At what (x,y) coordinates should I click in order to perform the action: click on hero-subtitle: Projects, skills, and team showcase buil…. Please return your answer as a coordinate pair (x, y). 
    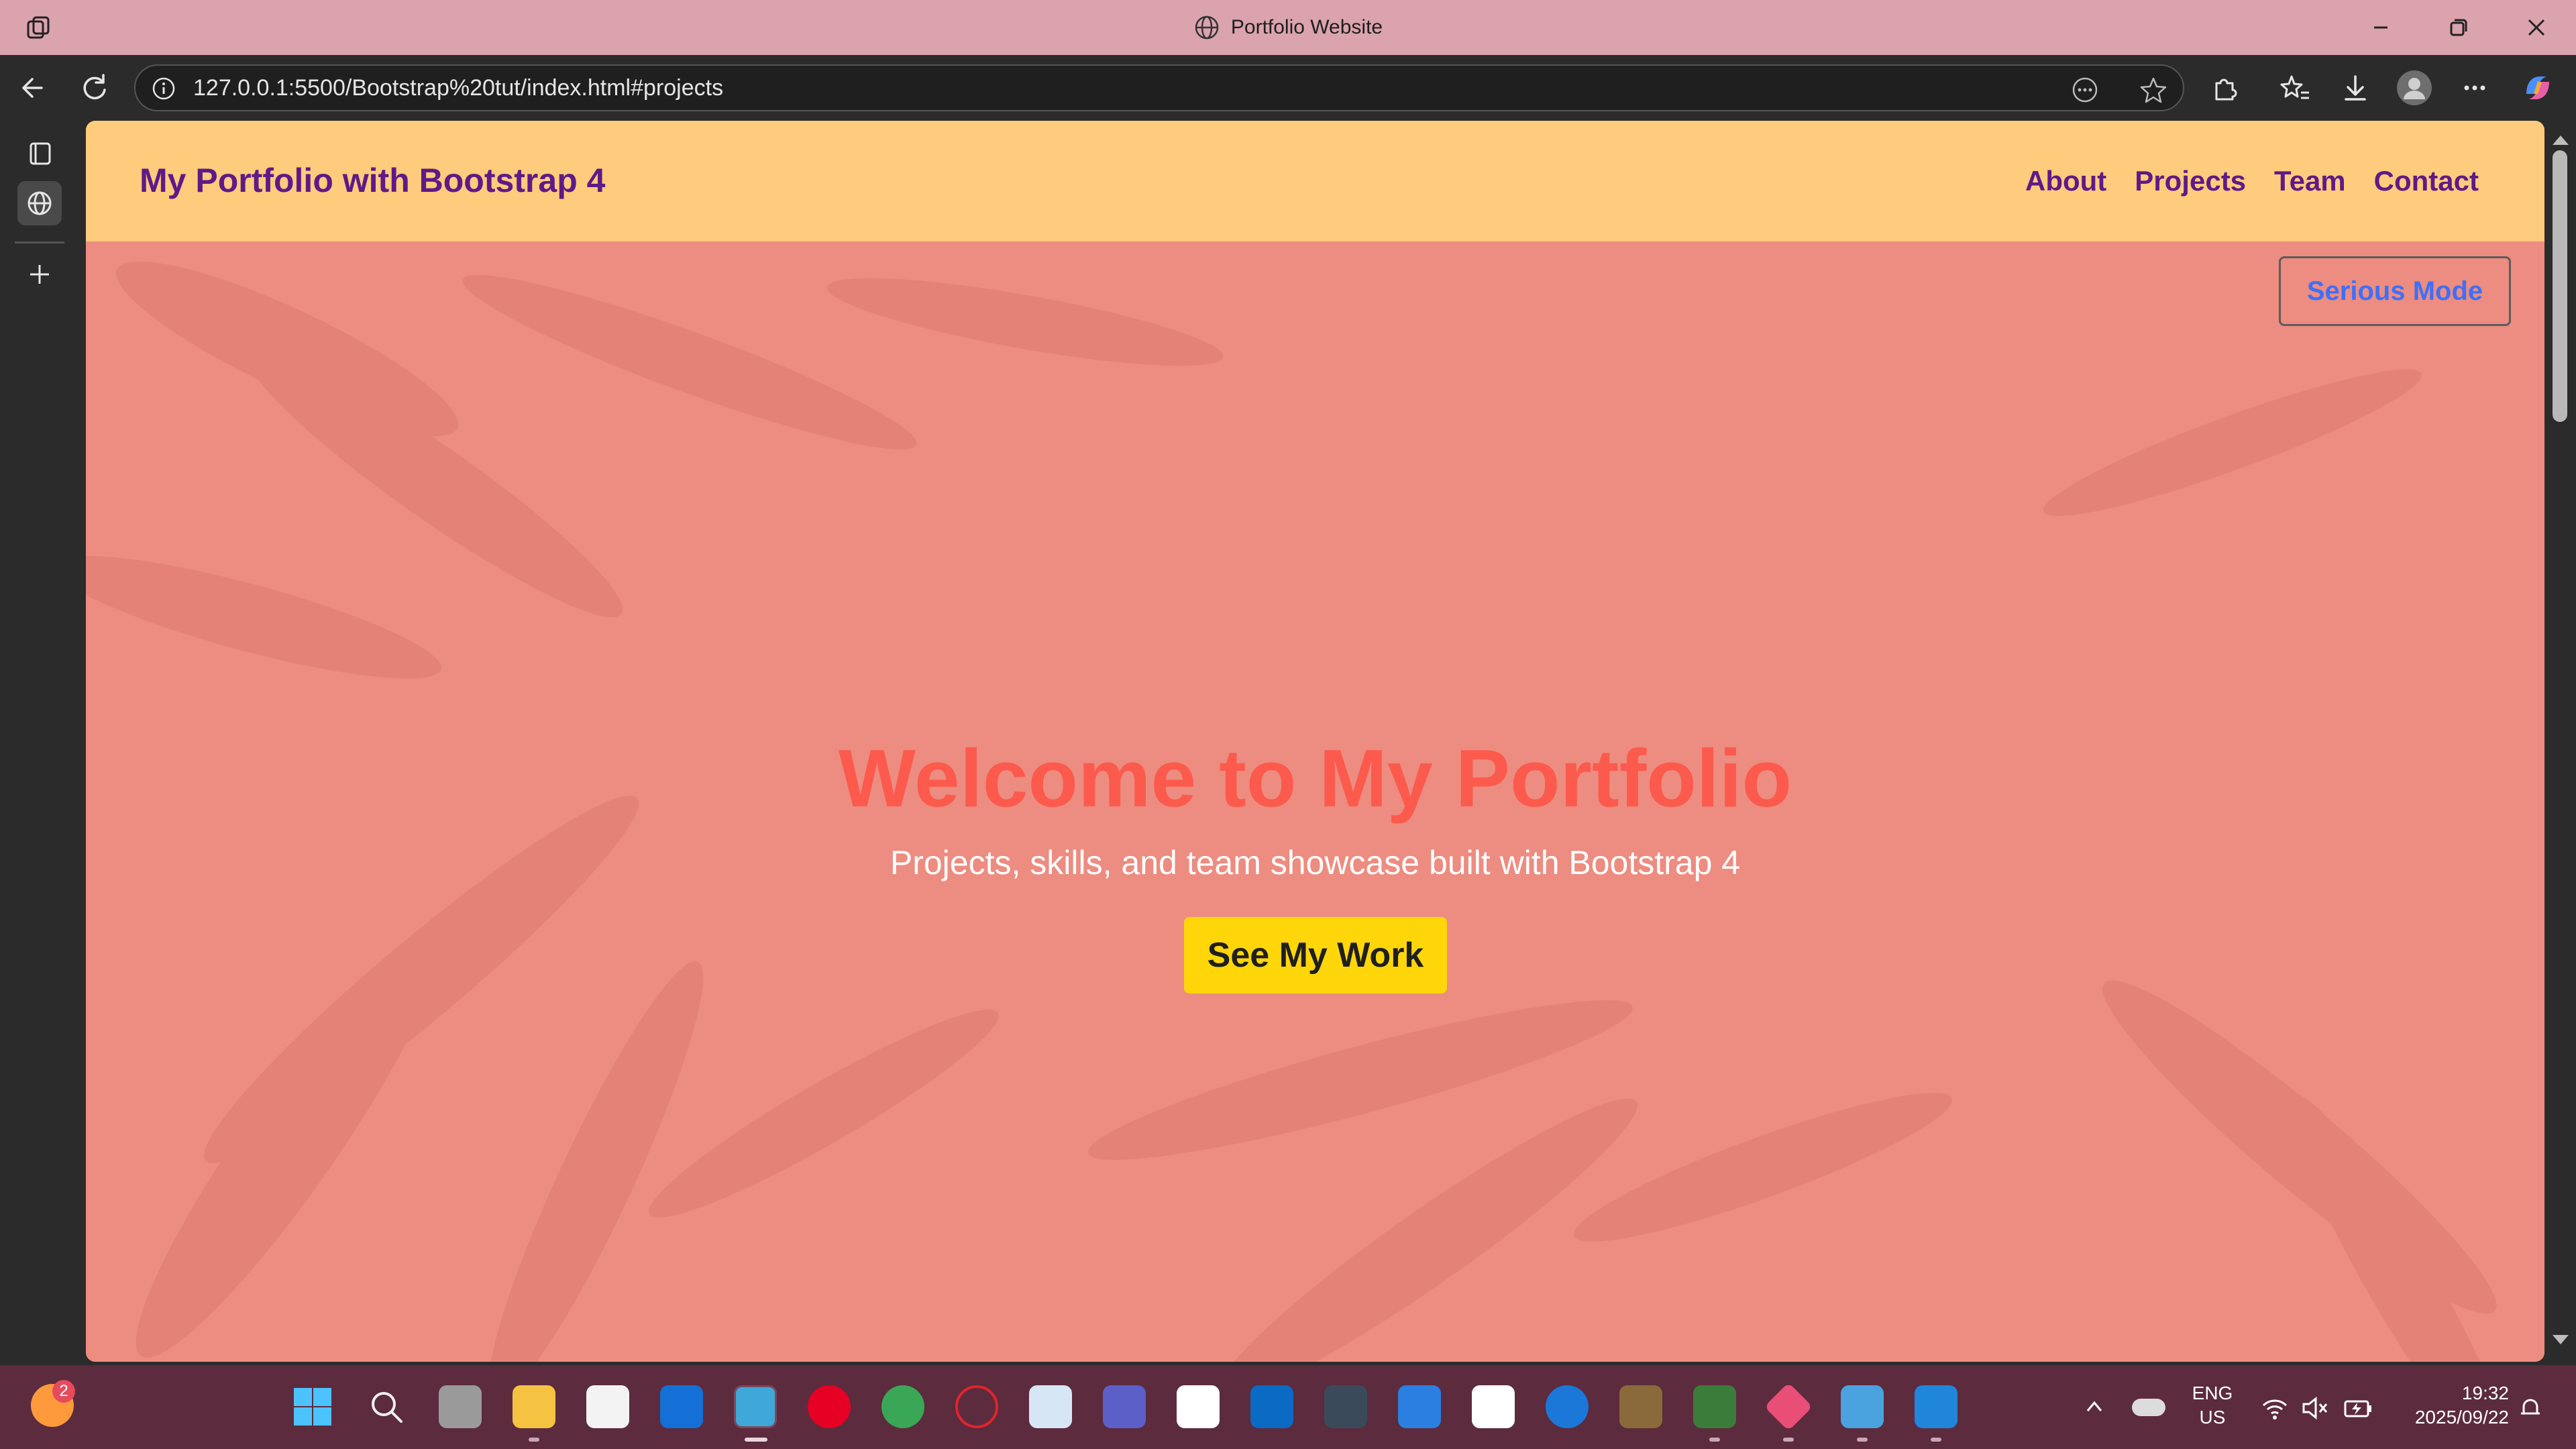
    Looking at the image, I should click on (1315, 862).